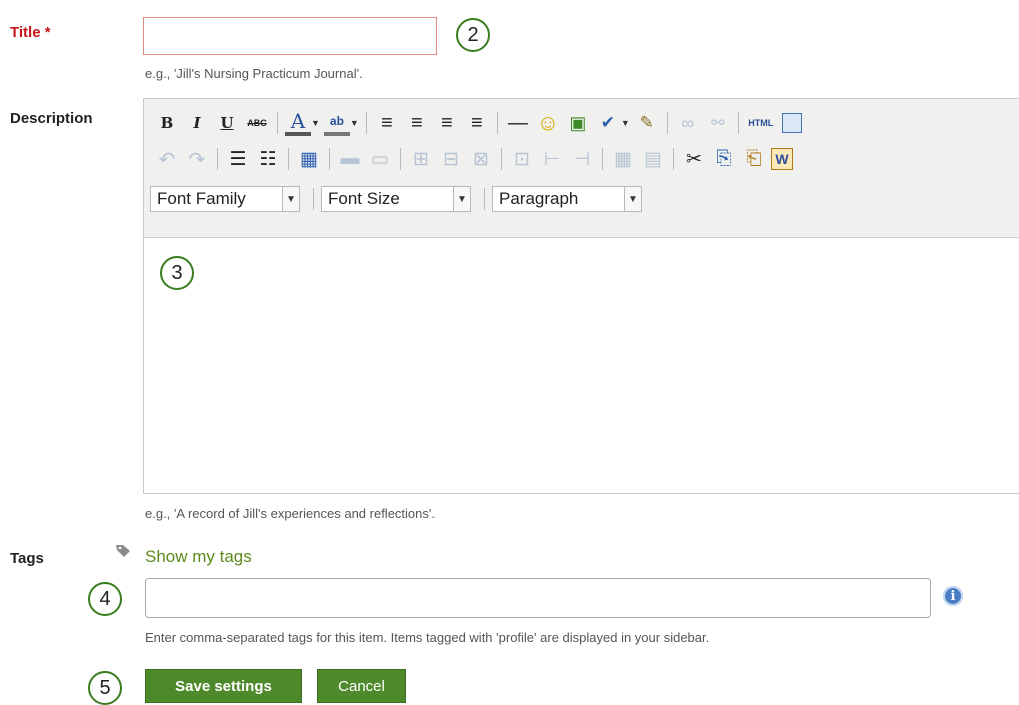  I want to click on align-right-button: ≡, so click(447, 123).